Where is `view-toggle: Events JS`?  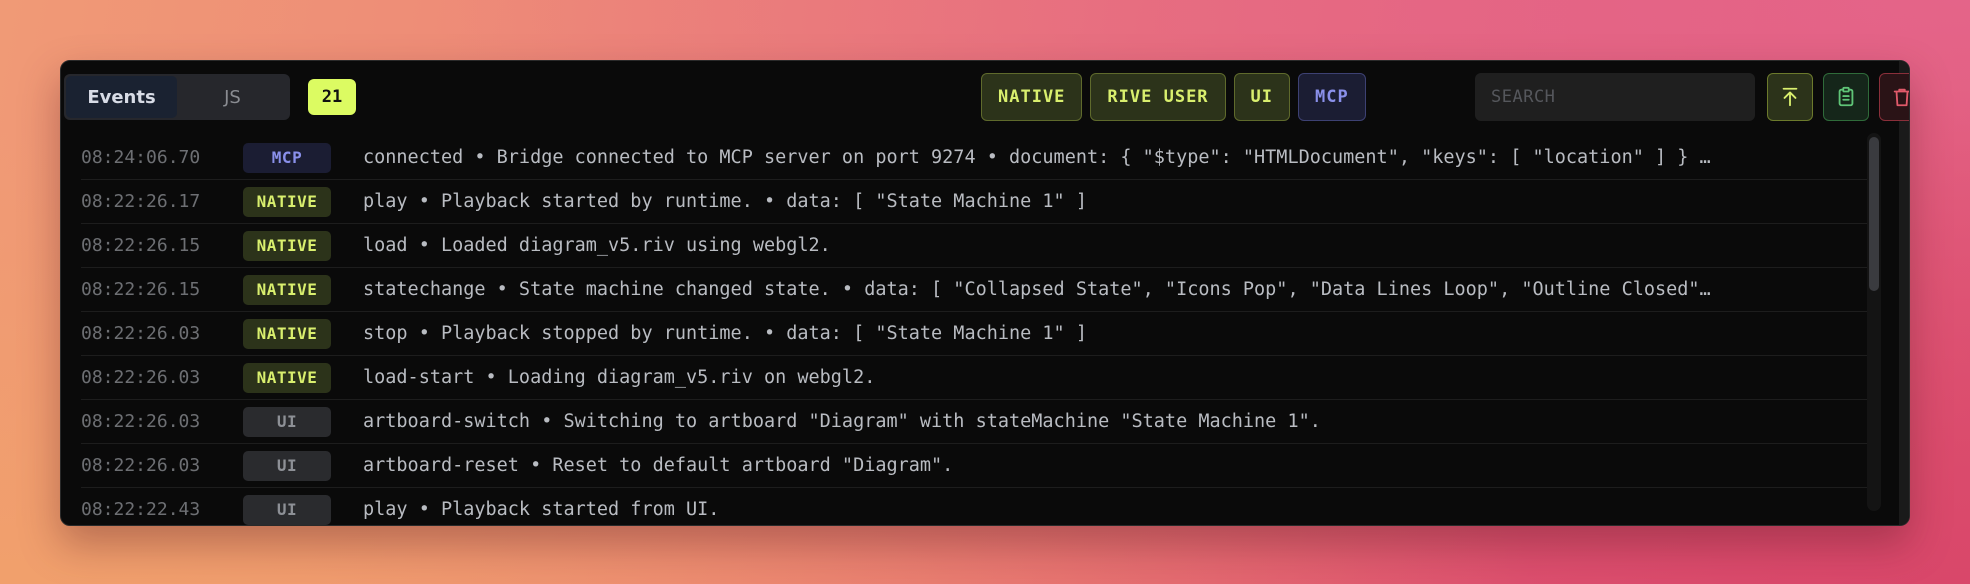 view-toggle: Events JS is located at coordinates (177, 97).